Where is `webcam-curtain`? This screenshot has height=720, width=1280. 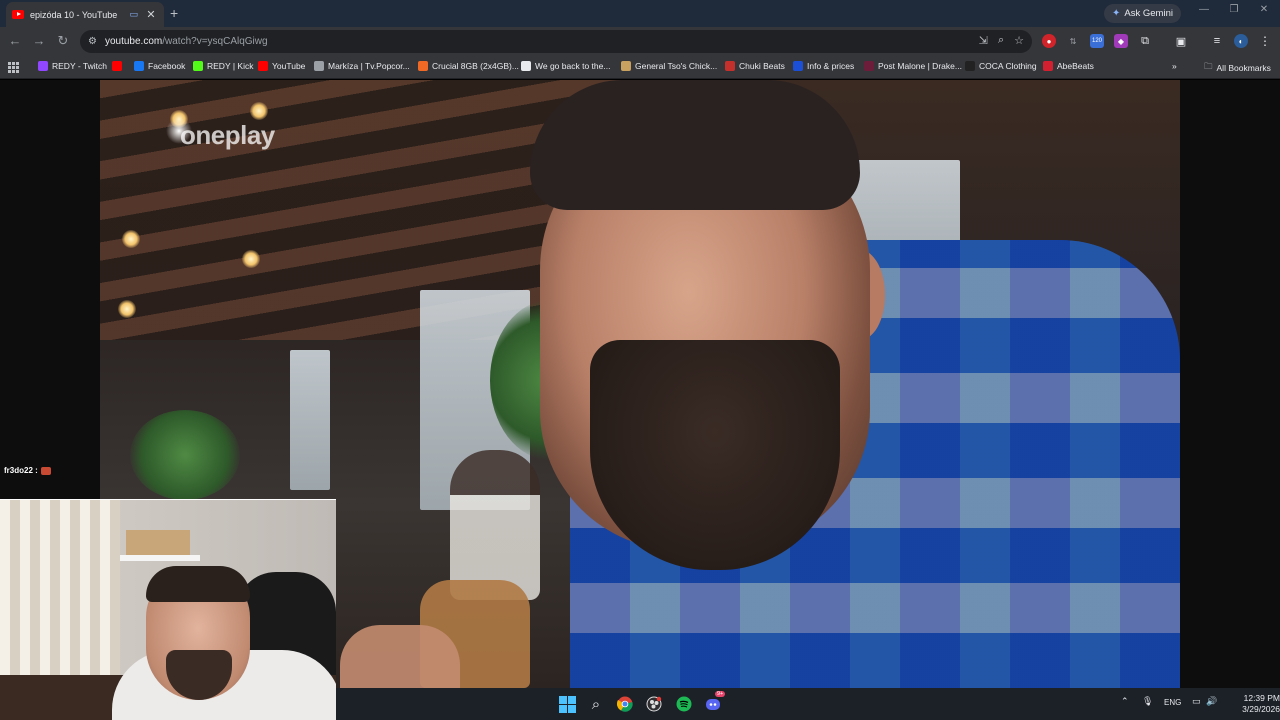 webcam-curtain is located at coordinates (60, 590).